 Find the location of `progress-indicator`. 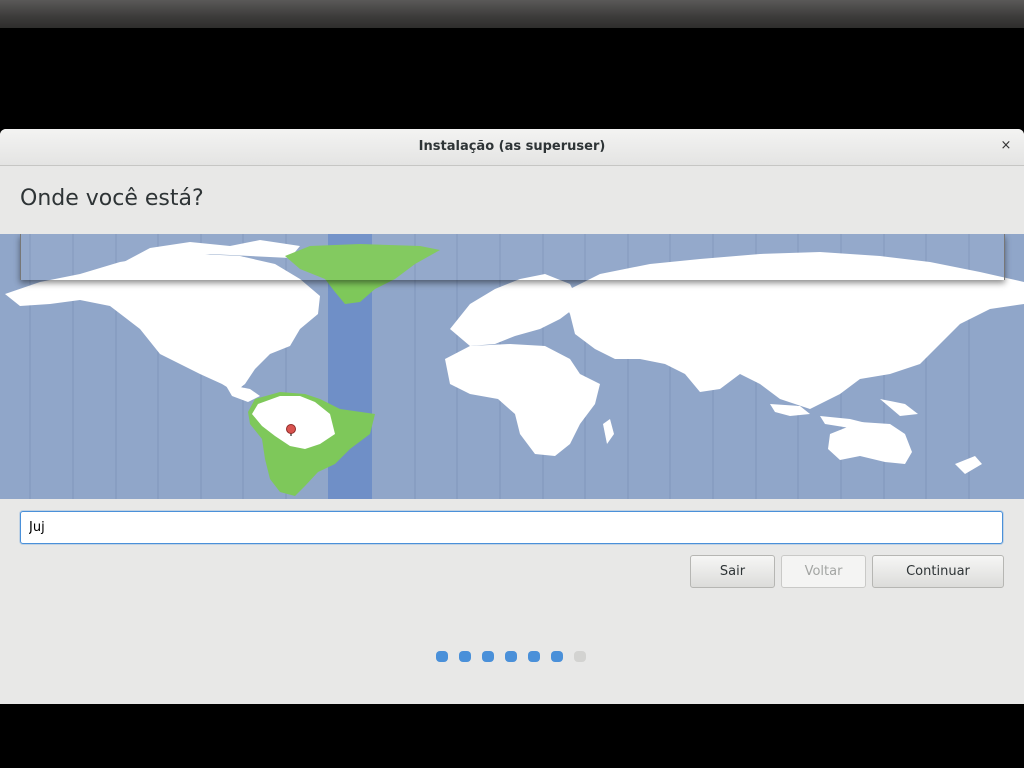

progress-indicator is located at coordinates (511, 657).